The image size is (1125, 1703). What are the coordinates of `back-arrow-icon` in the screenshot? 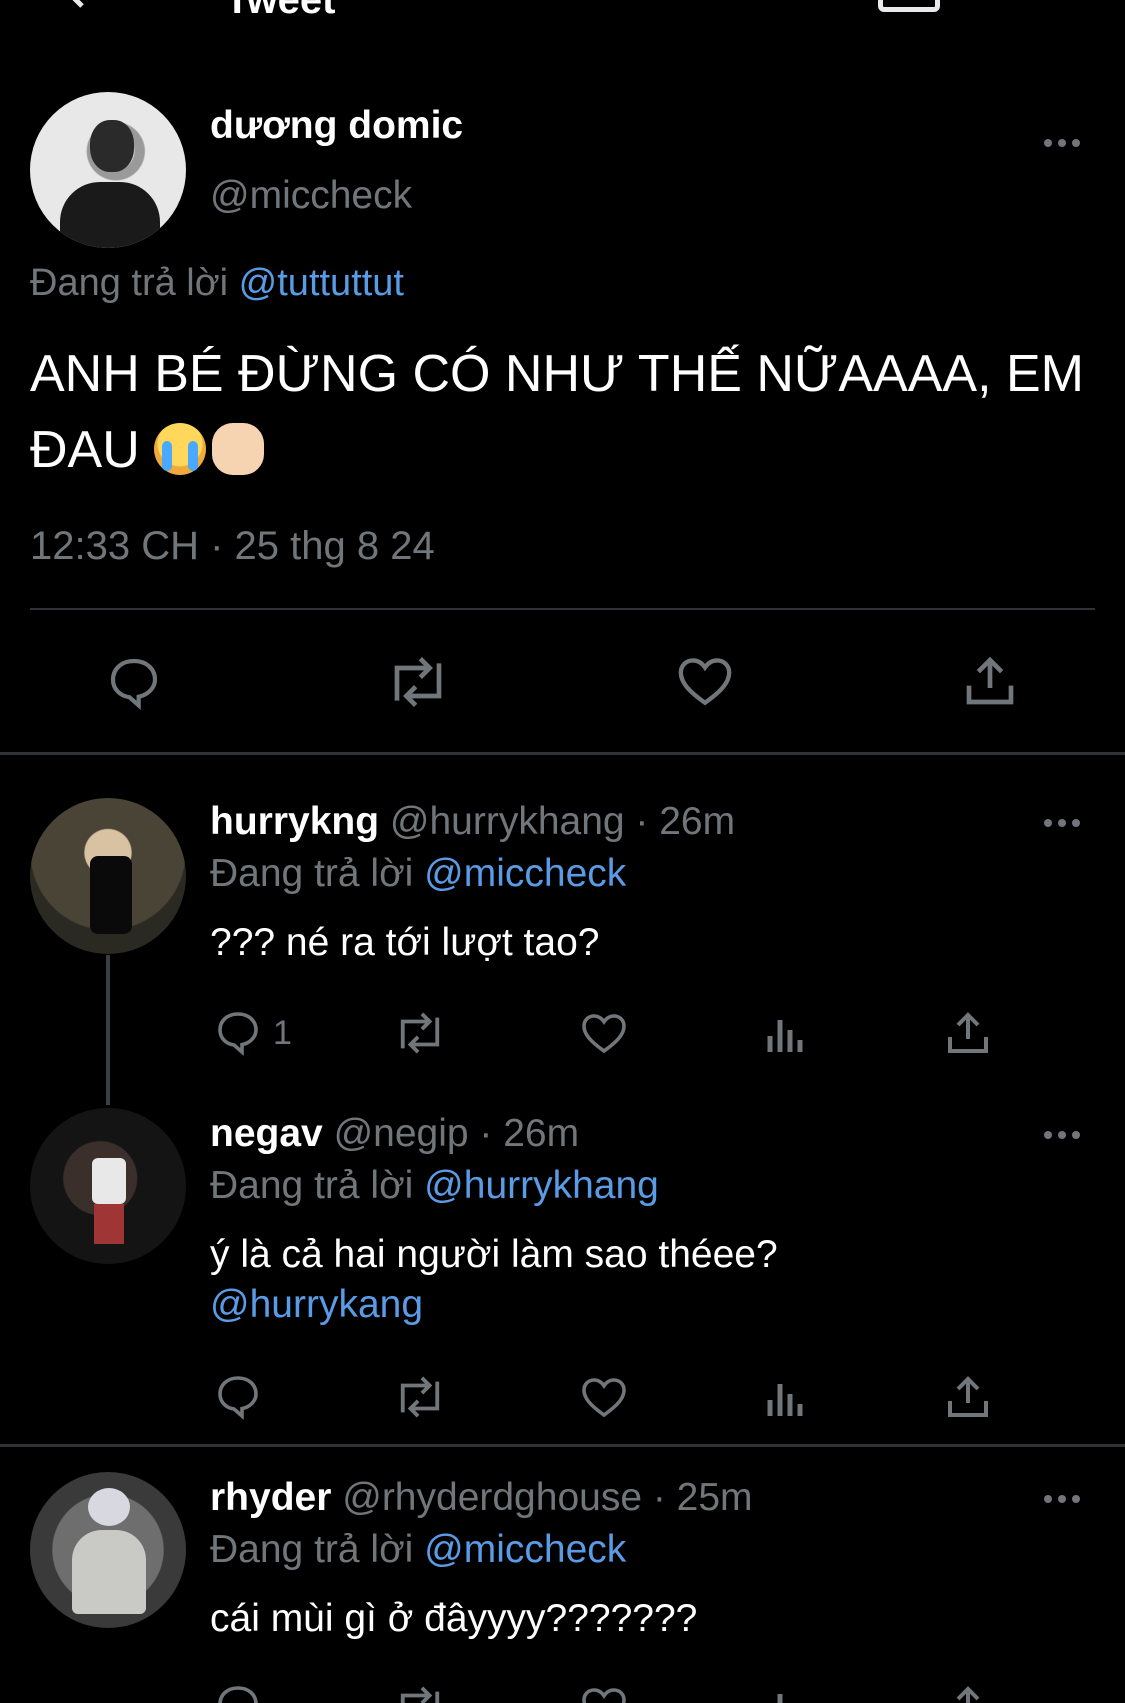 It's located at (76, 5).